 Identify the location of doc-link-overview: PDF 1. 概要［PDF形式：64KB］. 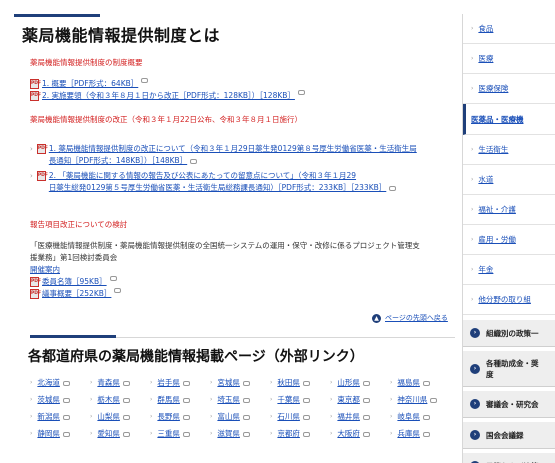
(89, 84).